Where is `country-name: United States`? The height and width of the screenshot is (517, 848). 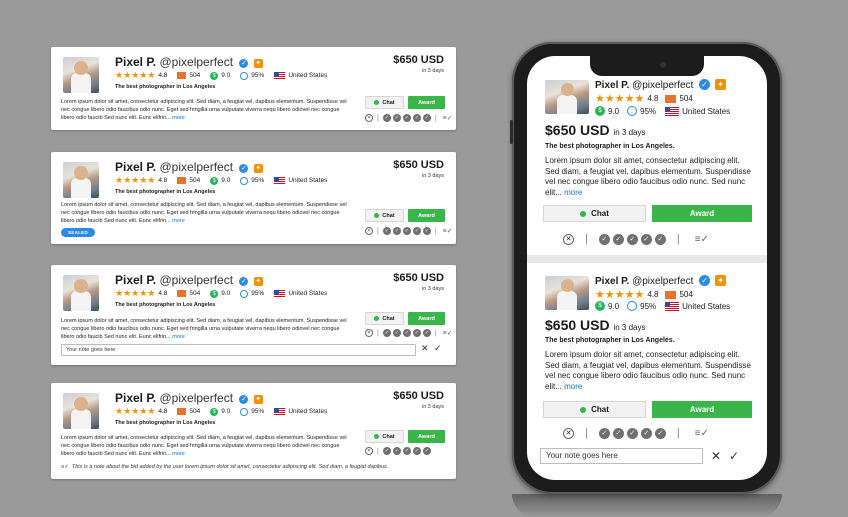
country-name: United States is located at coordinates (308, 75).